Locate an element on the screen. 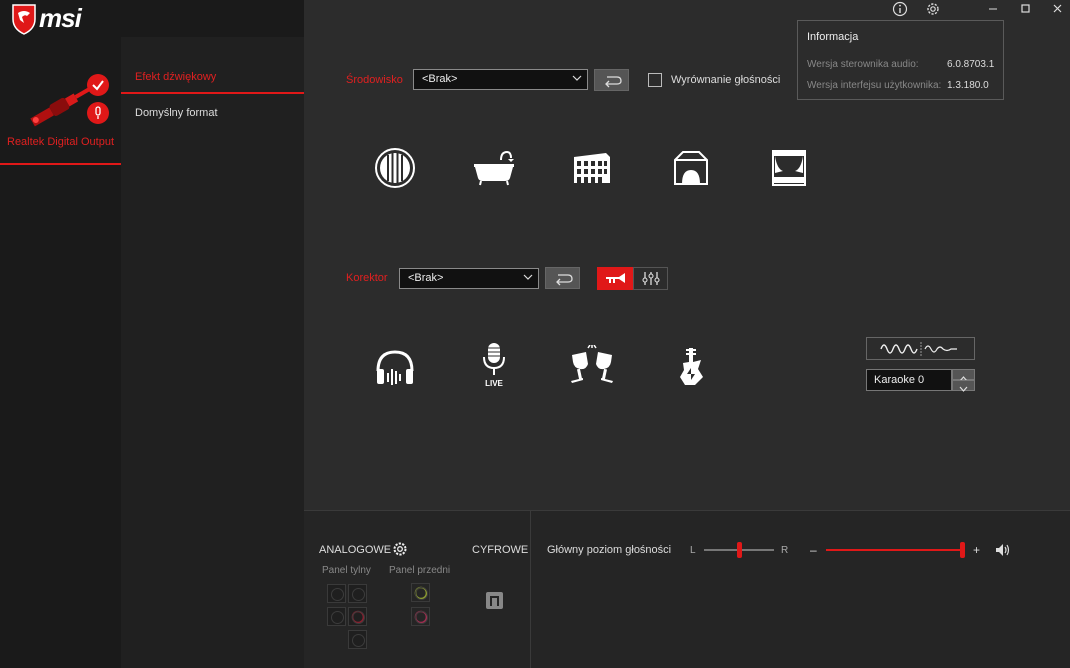 This screenshot has width=1070, height=668. device-selected-indicator is located at coordinates (60, 164).